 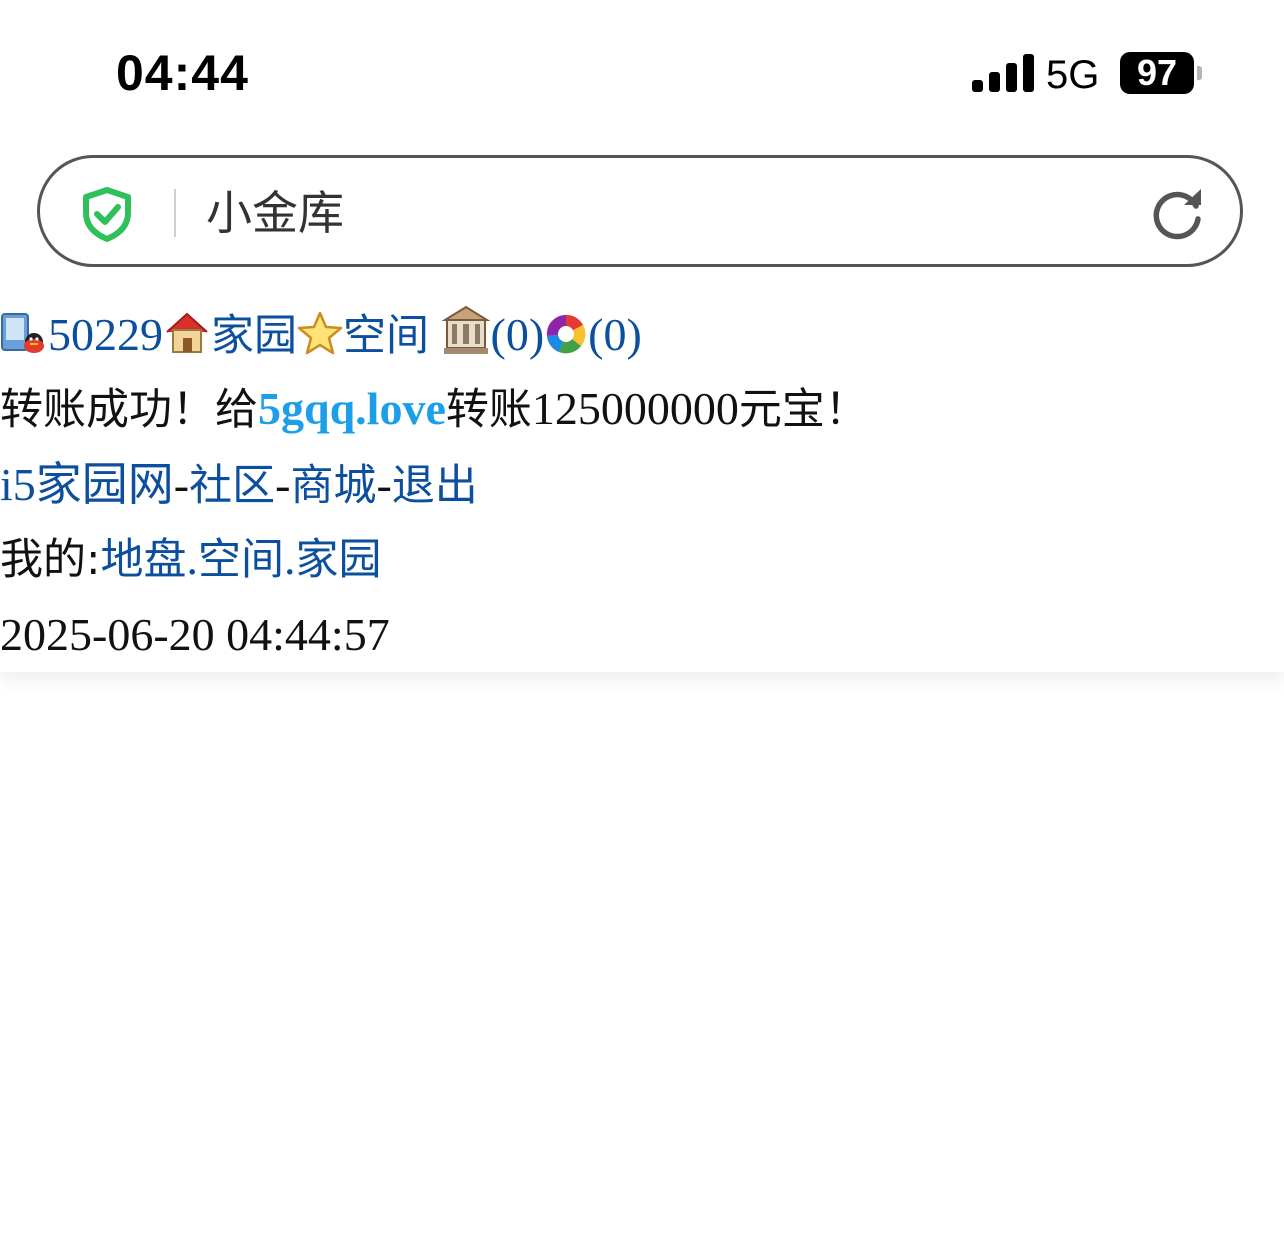 I want to click on my-label: 我的:, so click(x=50, y=560).